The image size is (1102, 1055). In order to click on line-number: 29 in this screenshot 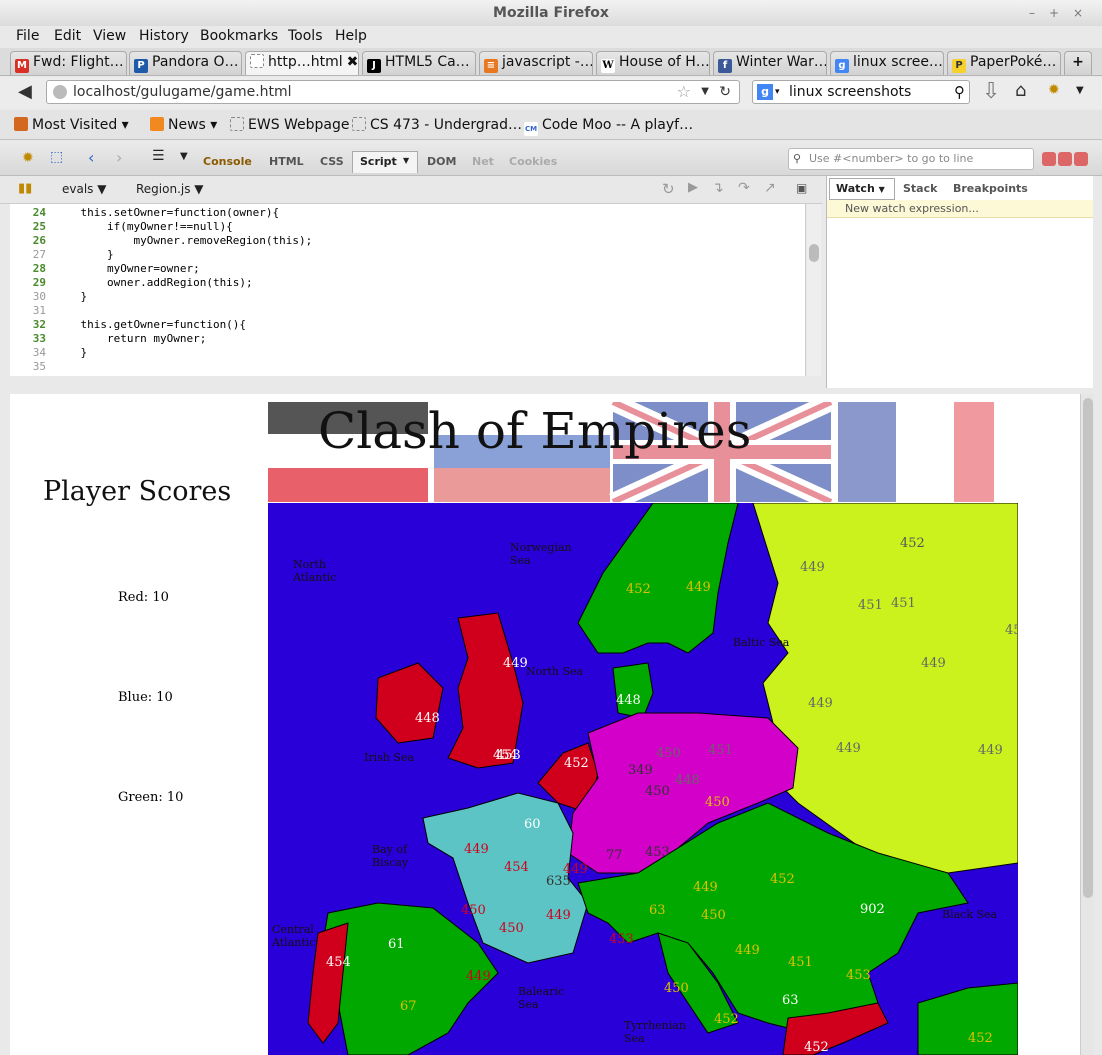, I will do `click(28, 282)`.